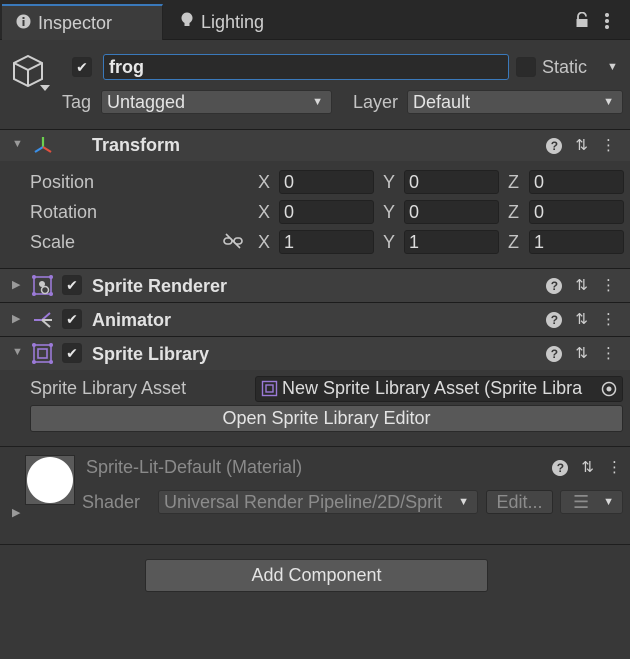  Describe the element at coordinates (146, 102) in the screenshot. I see `tag-value: Untagged` at that location.